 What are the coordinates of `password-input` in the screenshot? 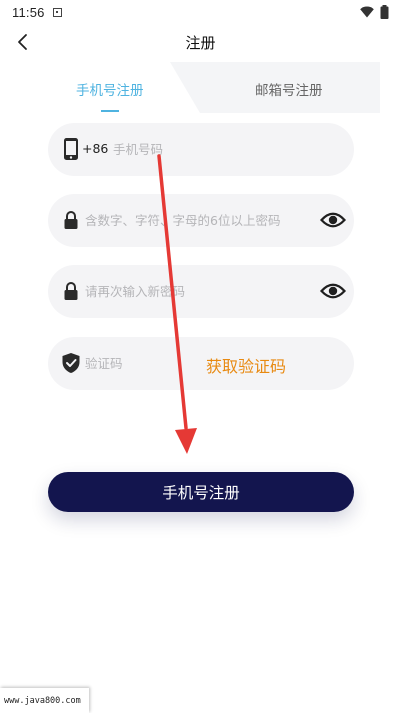 It's located at (200, 220).